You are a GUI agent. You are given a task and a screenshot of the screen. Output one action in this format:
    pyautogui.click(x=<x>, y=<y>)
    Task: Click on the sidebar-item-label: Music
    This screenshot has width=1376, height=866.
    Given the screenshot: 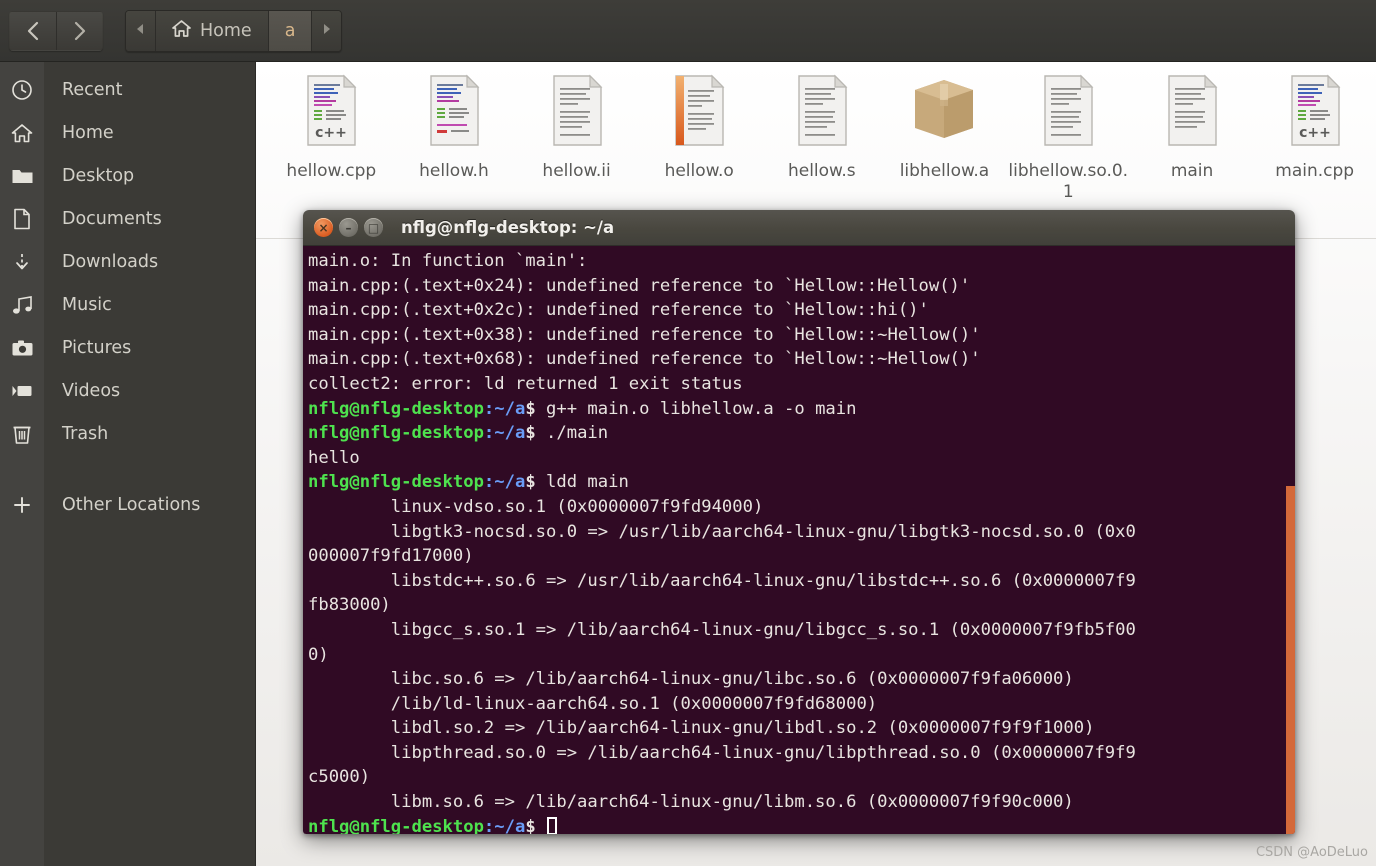 What is the action you would take?
    pyautogui.click(x=87, y=304)
    